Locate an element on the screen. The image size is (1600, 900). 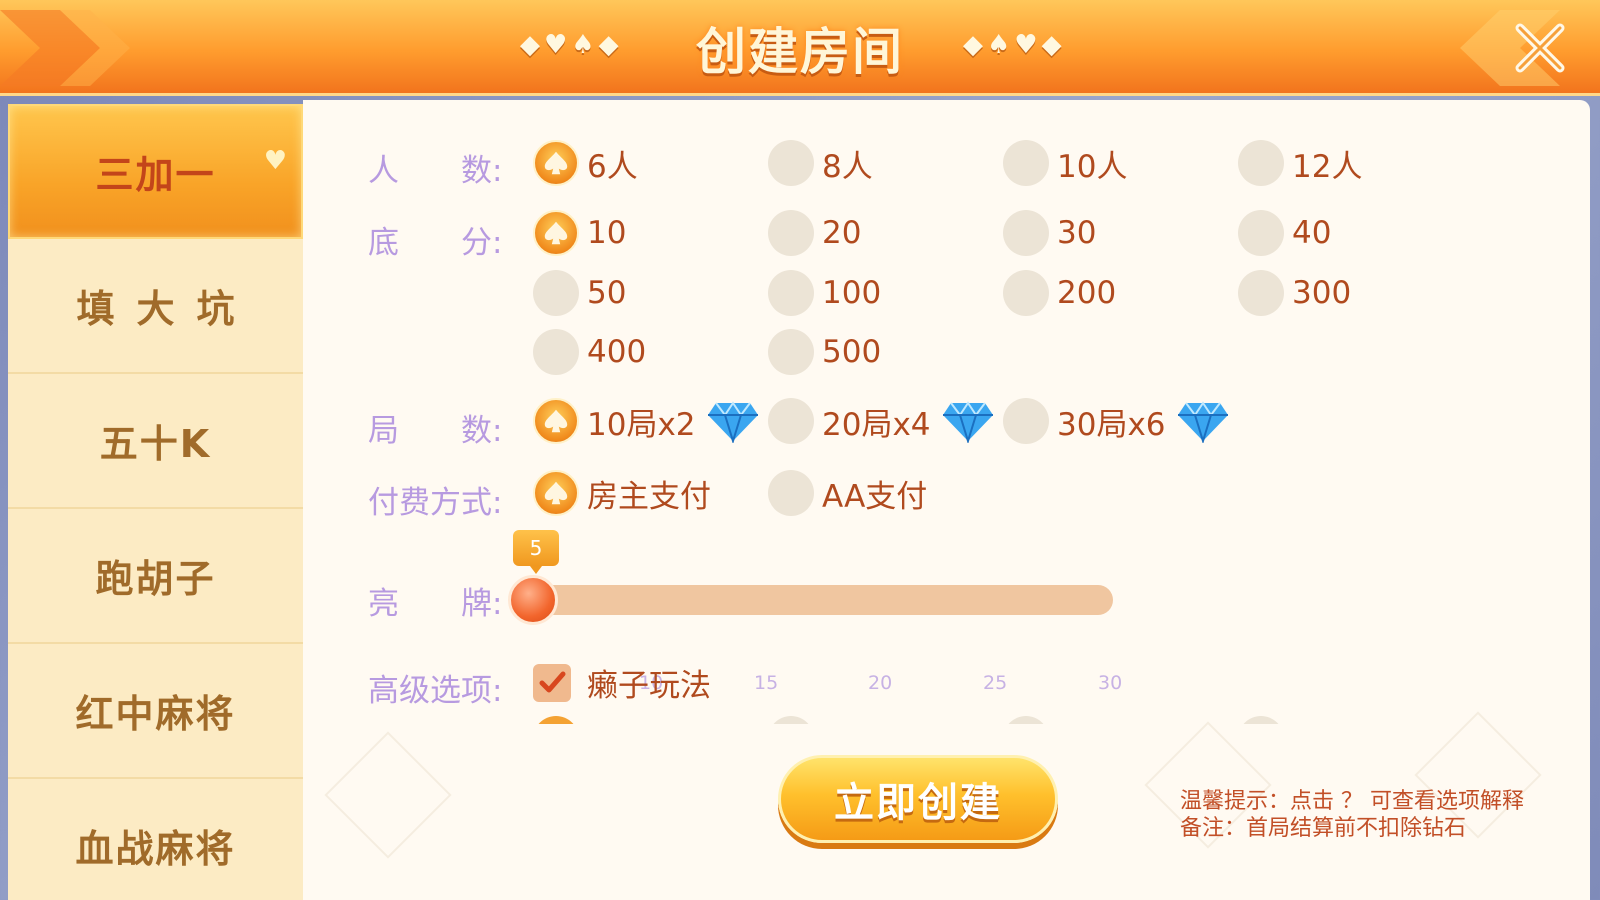
option-label: 10人 is located at coordinates (1092, 166).